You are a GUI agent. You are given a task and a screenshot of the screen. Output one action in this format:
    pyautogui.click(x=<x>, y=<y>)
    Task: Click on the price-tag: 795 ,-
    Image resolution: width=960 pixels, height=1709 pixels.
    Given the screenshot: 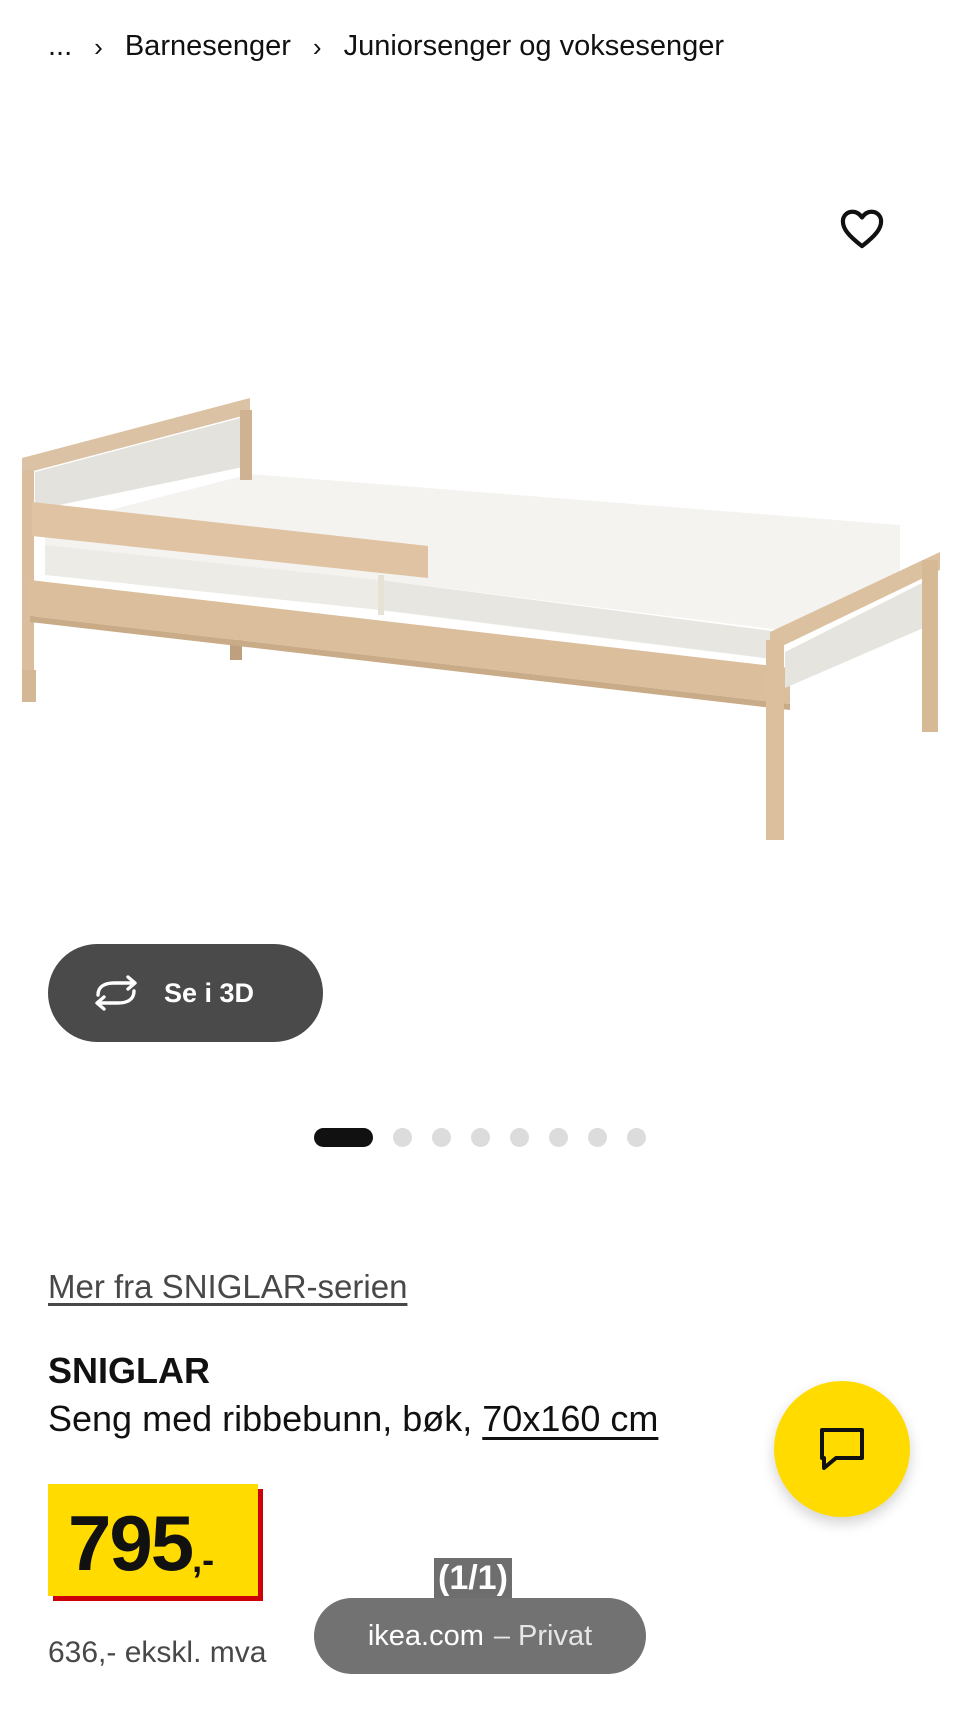 What is the action you would take?
    pyautogui.click(x=153, y=1540)
    